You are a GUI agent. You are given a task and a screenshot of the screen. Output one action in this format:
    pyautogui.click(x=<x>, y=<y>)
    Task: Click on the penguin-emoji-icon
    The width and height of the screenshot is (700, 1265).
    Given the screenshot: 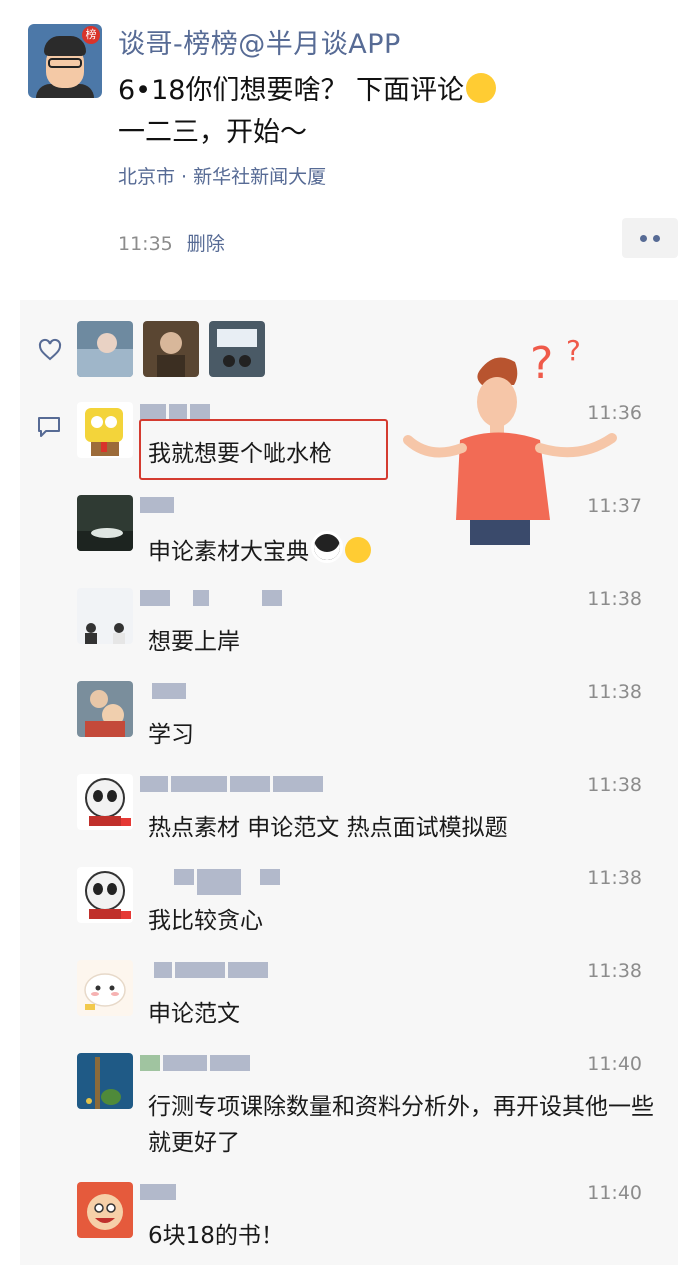 What is the action you would take?
    pyautogui.click(x=327, y=547)
    